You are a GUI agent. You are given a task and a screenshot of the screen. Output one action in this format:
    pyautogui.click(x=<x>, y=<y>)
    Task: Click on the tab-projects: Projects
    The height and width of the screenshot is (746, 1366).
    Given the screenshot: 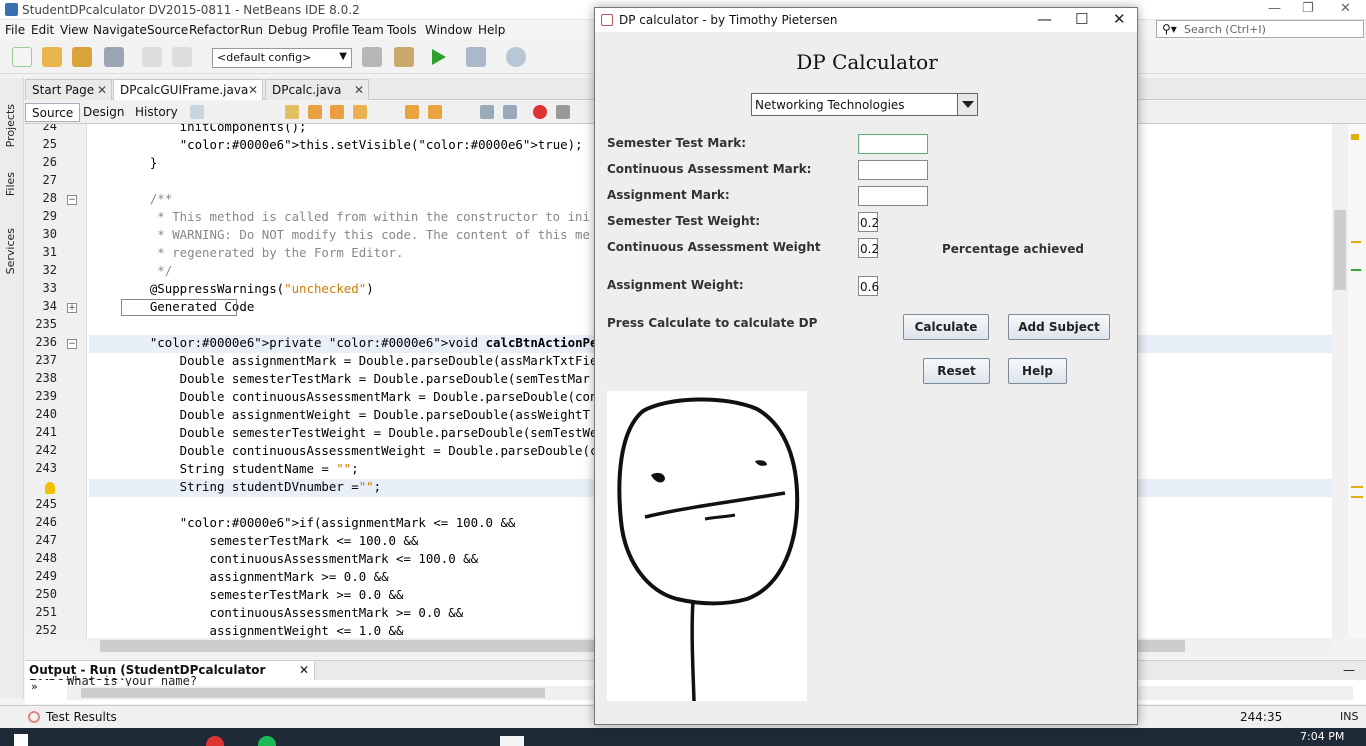 What is the action you would take?
    pyautogui.click(x=10, y=125)
    